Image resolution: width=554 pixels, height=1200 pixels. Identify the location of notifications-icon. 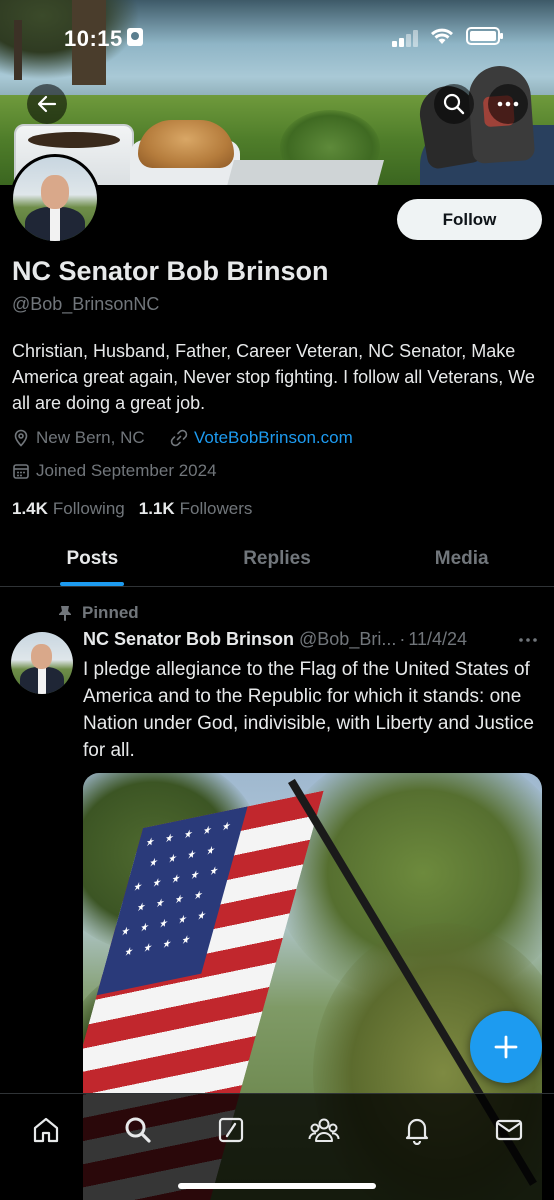
(417, 1131).